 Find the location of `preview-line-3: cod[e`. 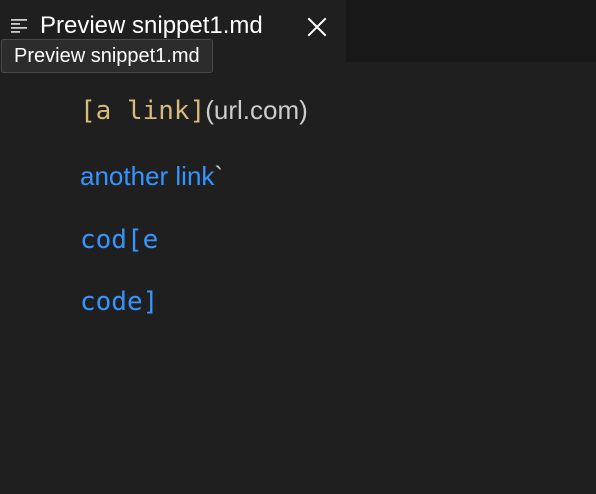

preview-line-3: cod[e is located at coordinates (119, 240).